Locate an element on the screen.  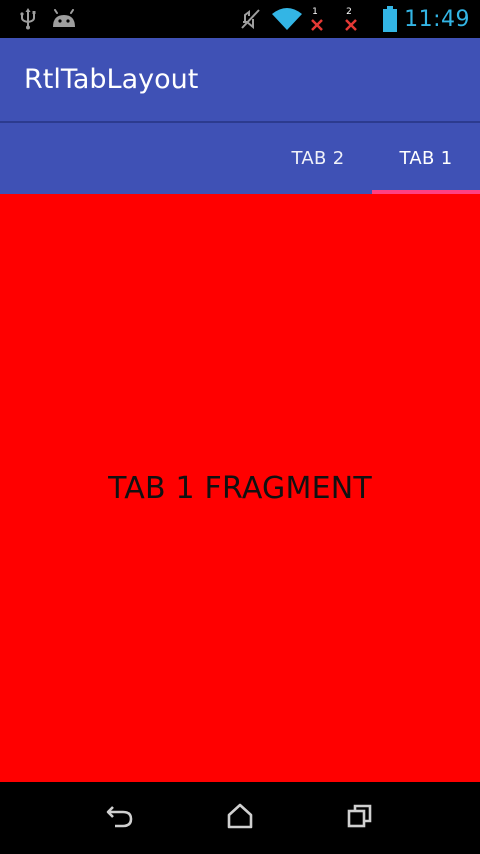
back-button is located at coordinates (120, 818).